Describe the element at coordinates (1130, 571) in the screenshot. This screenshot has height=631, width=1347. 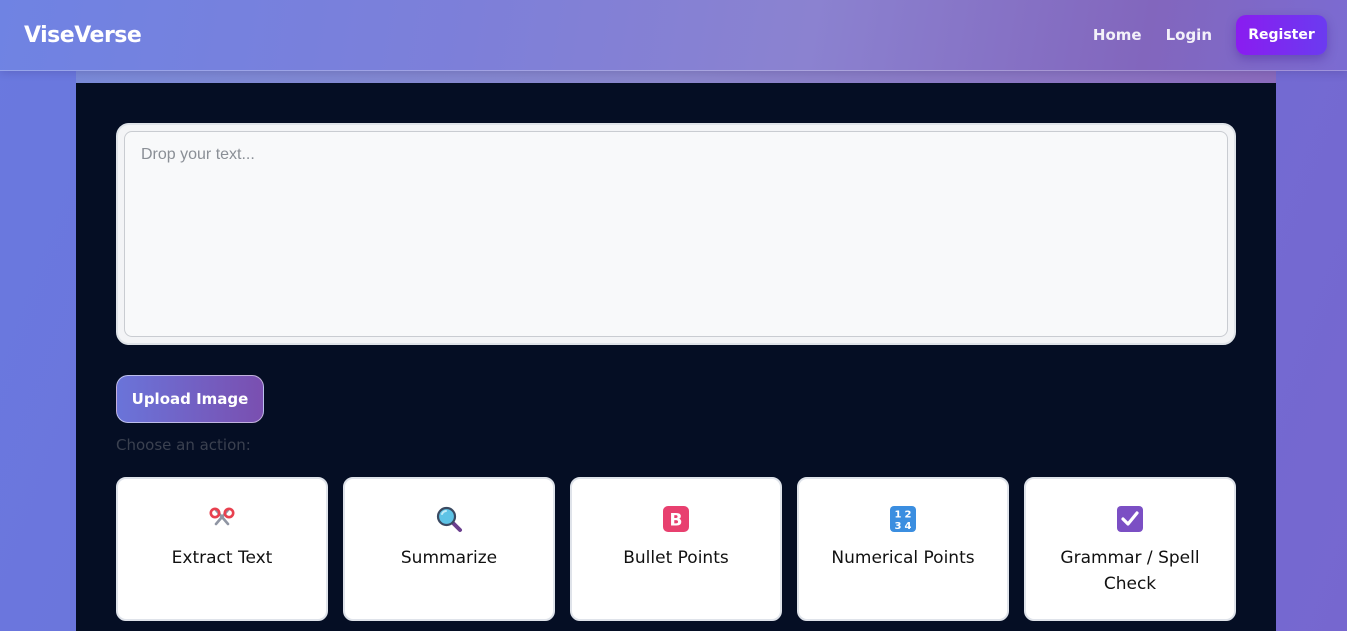
I see `grammar-spell-check-label: Grammar / Spell Check` at that location.